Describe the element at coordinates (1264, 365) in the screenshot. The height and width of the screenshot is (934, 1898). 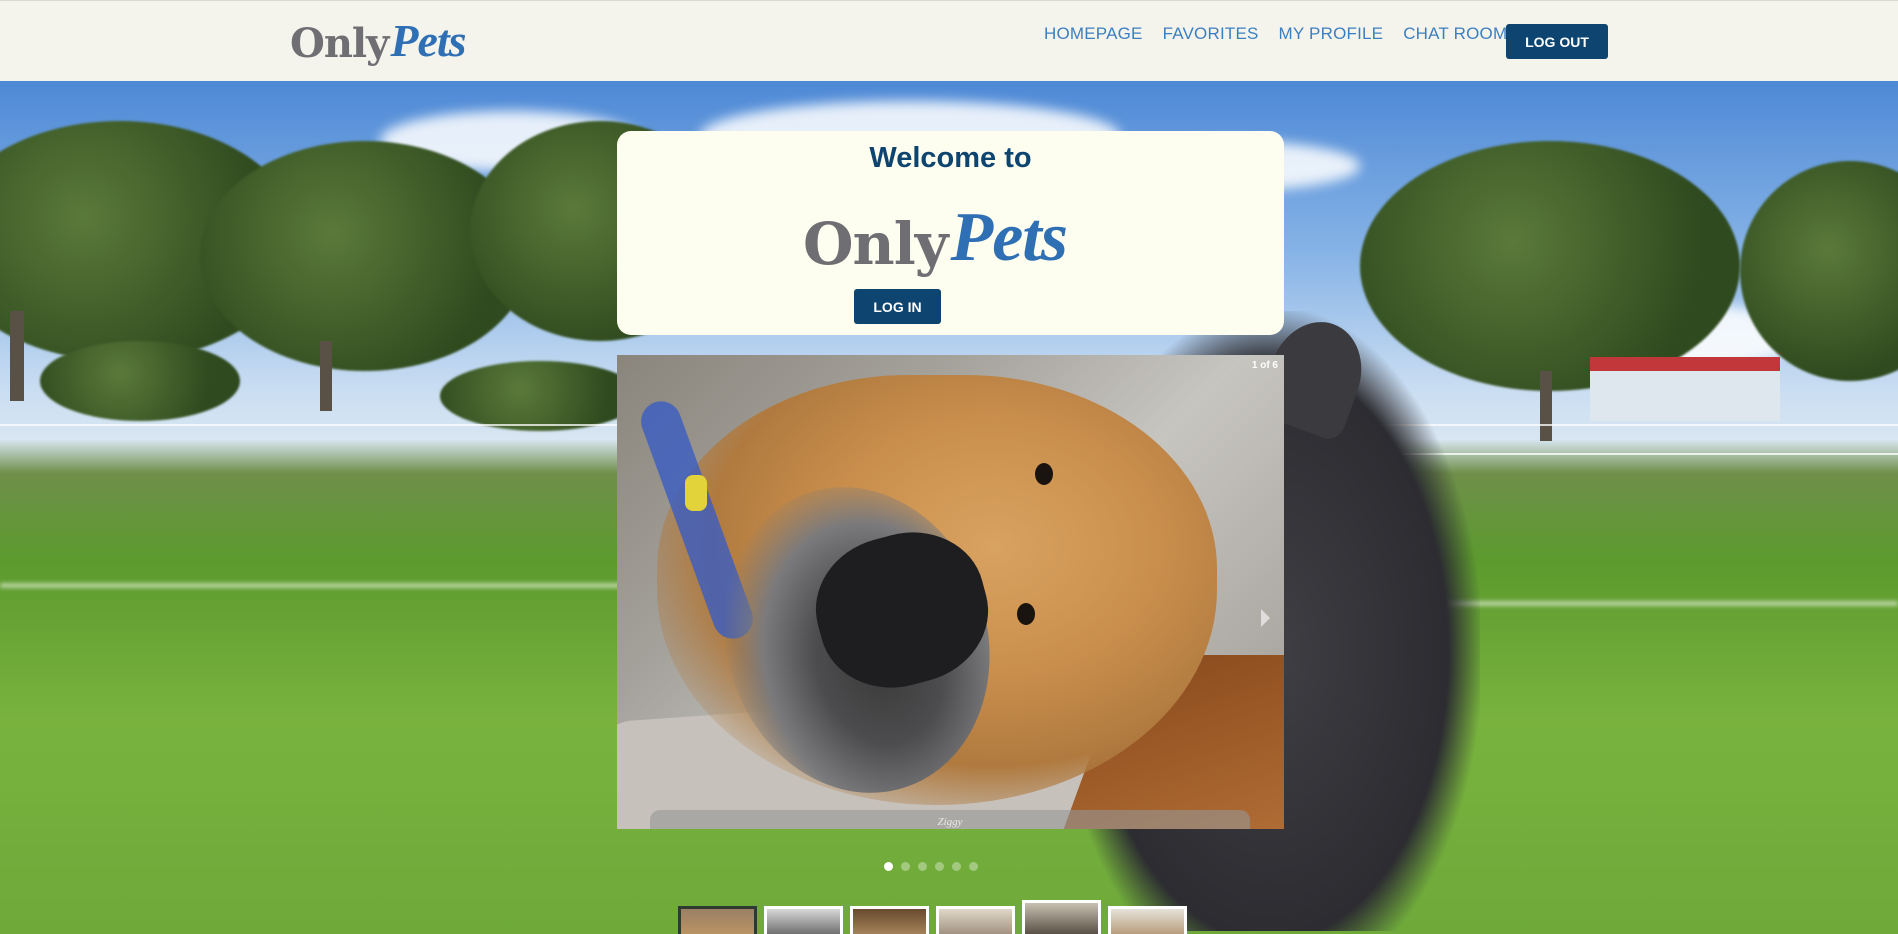
I see `slide-counter: 1 of 6` at that location.